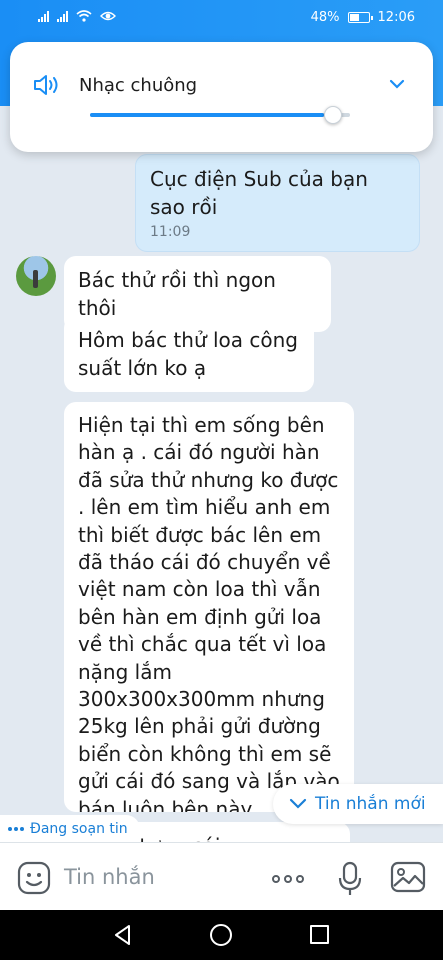 The image size is (443, 960). What do you see at coordinates (221, 876) in the screenshot?
I see `message-input-bar: Tin nhắn` at bounding box center [221, 876].